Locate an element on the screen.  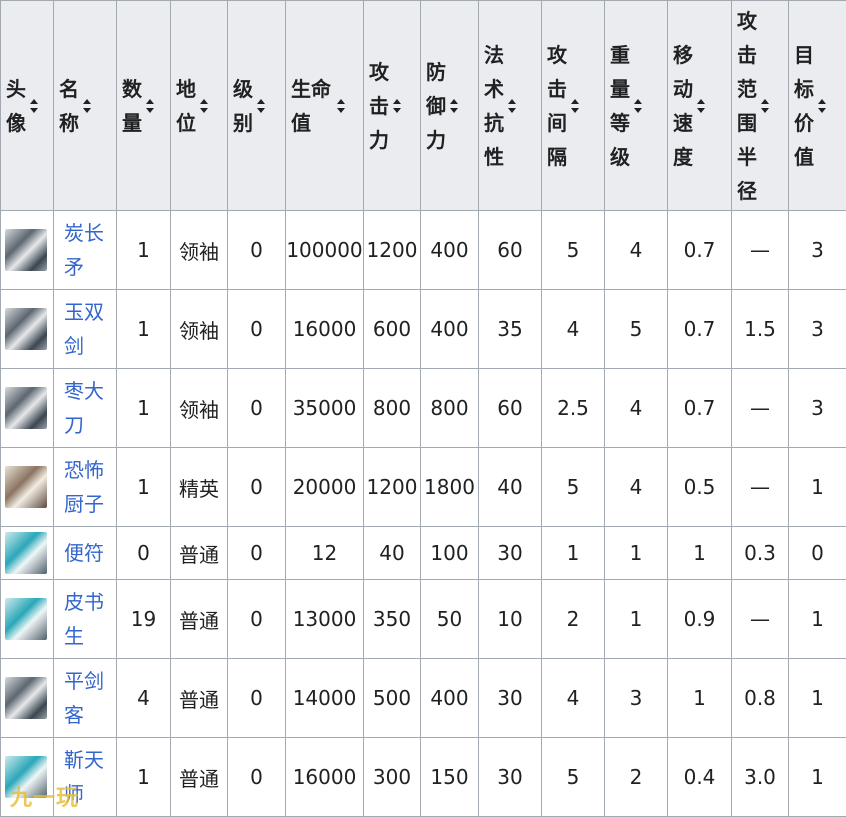
attack-cell: 300 is located at coordinates (392, 777).